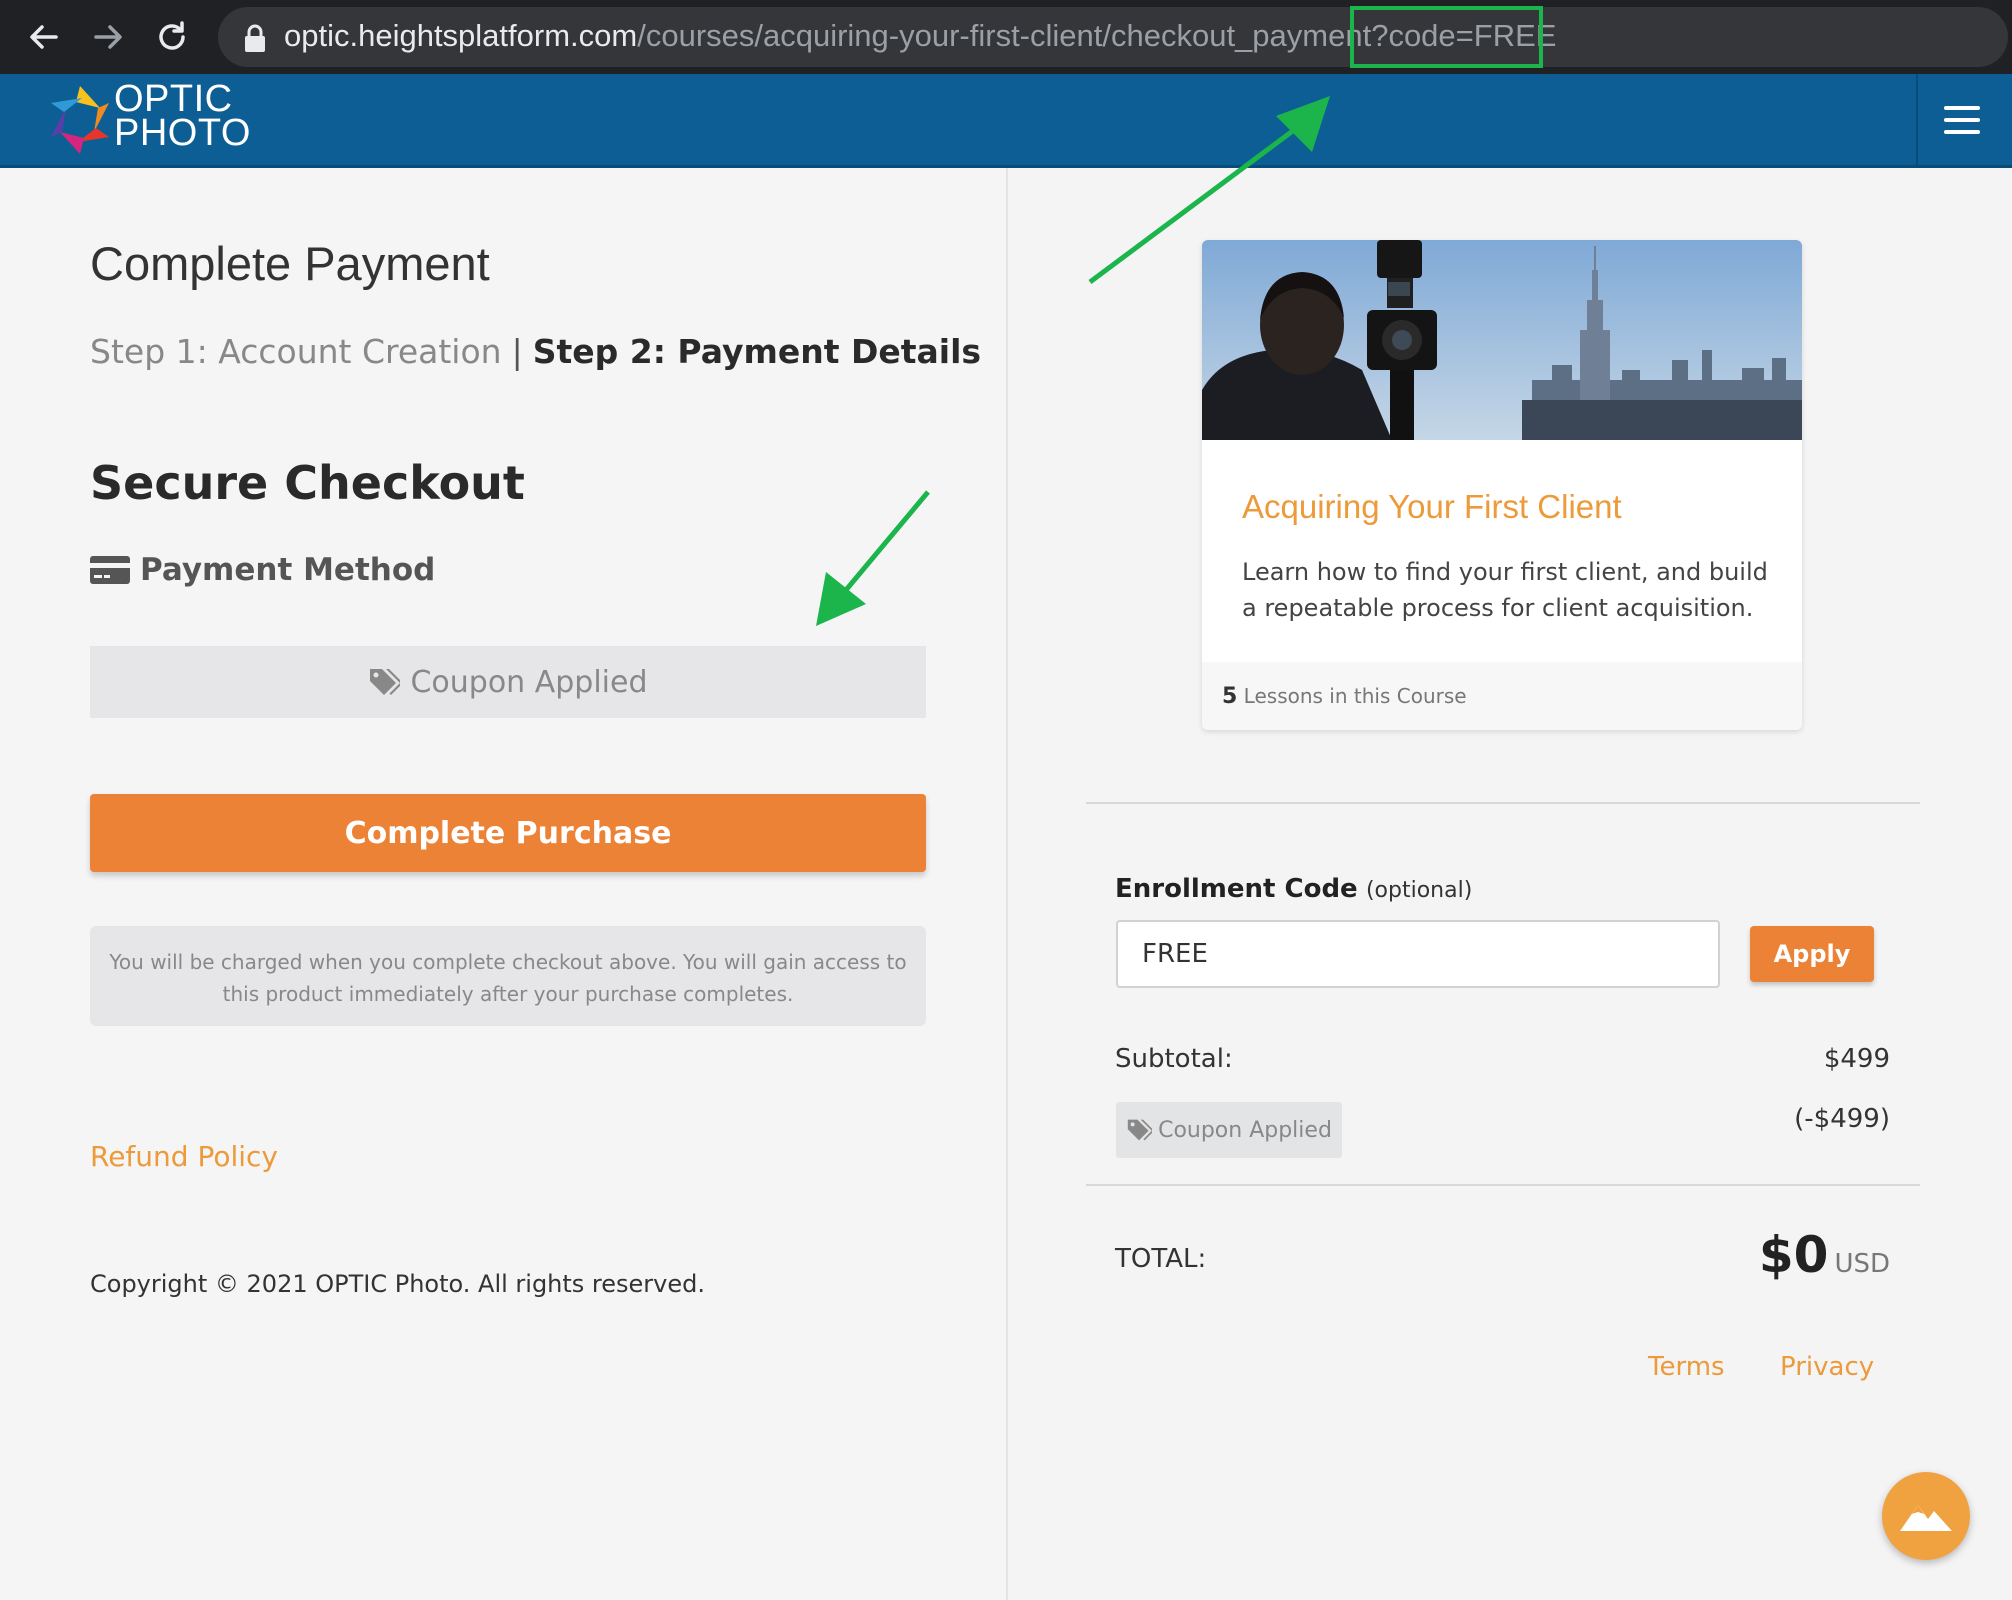 This screenshot has width=2012, height=1600. I want to click on enrollment-optional: (optional), so click(1419, 890).